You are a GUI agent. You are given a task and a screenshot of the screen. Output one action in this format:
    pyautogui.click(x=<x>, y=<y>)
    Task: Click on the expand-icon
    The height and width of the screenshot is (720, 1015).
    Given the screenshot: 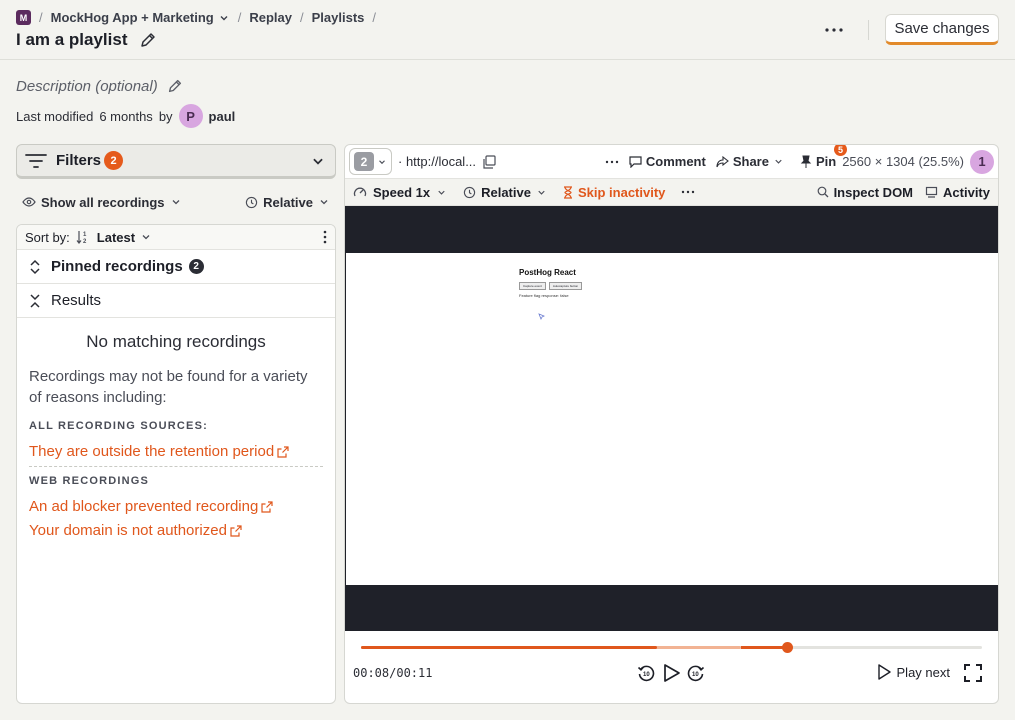 What is the action you would take?
    pyautogui.click(x=35, y=266)
    